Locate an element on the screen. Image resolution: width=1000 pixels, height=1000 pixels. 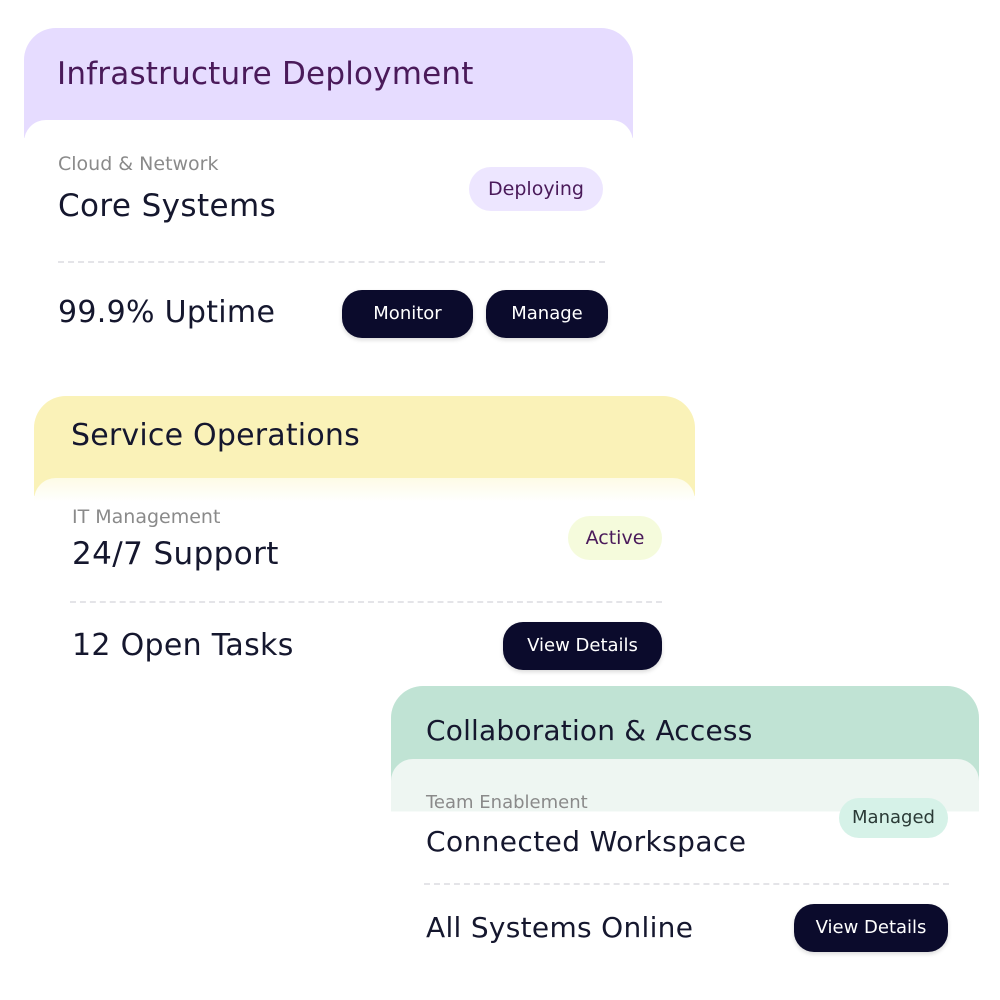
card-subtitle: Cloud & Network is located at coordinates (138, 164).